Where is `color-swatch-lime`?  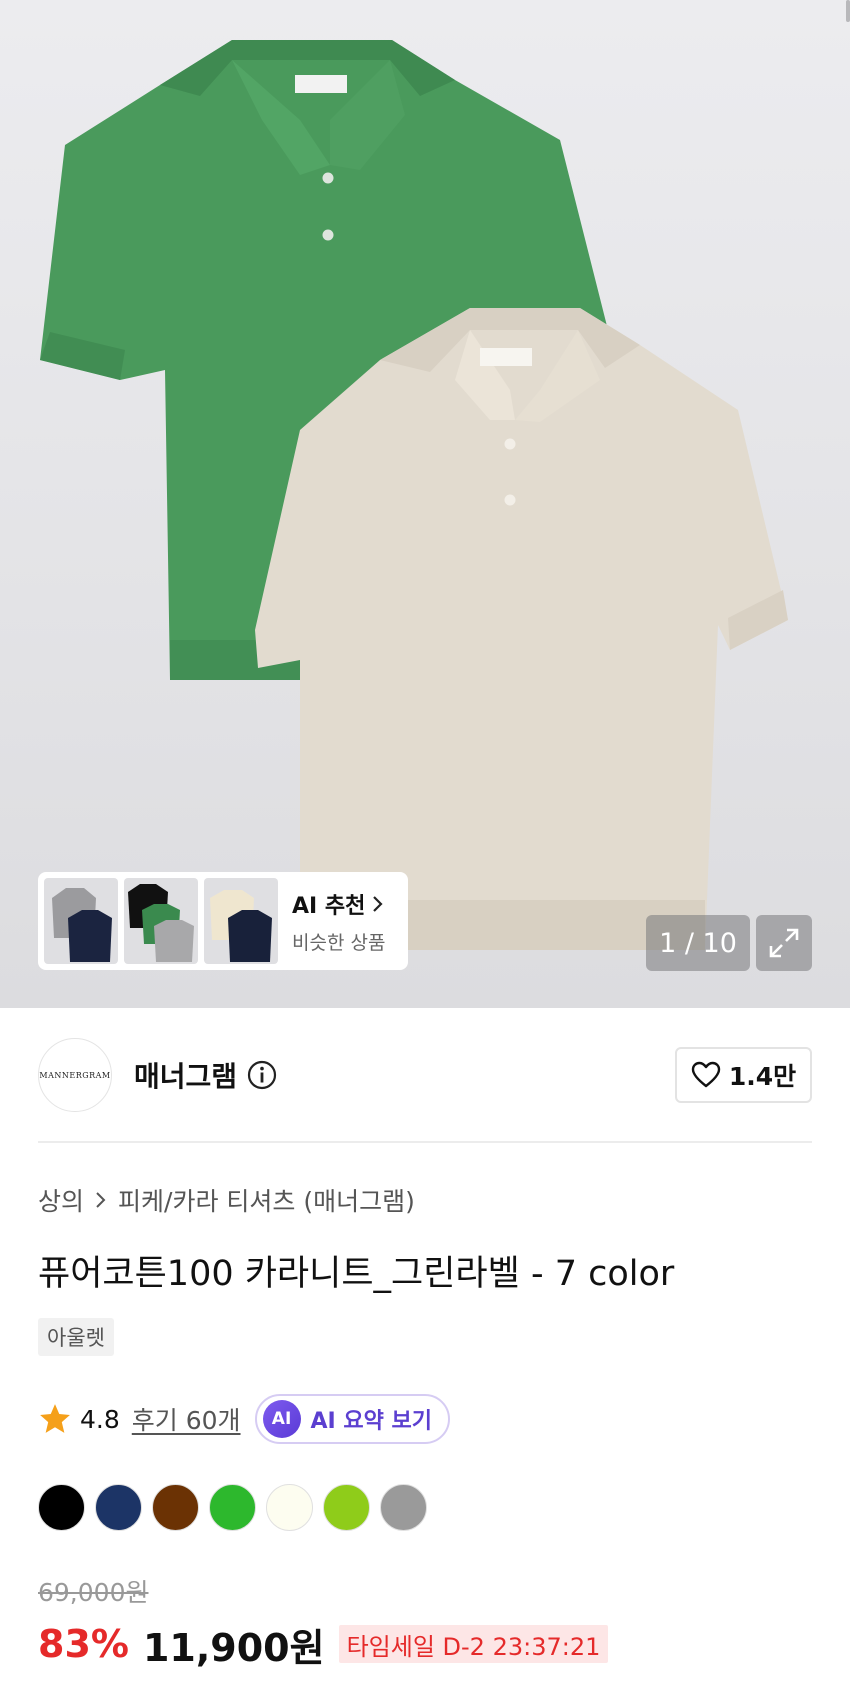 color-swatch-lime is located at coordinates (346, 1507).